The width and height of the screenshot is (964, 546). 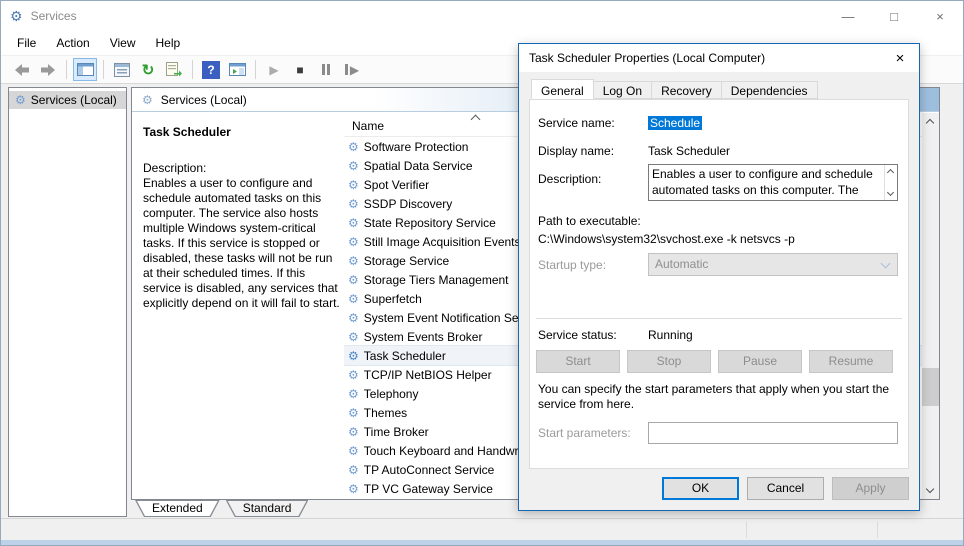 What do you see at coordinates (67, 100) in the screenshot?
I see `tree-item-services-local: ⚙ Services (Local)` at bounding box center [67, 100].